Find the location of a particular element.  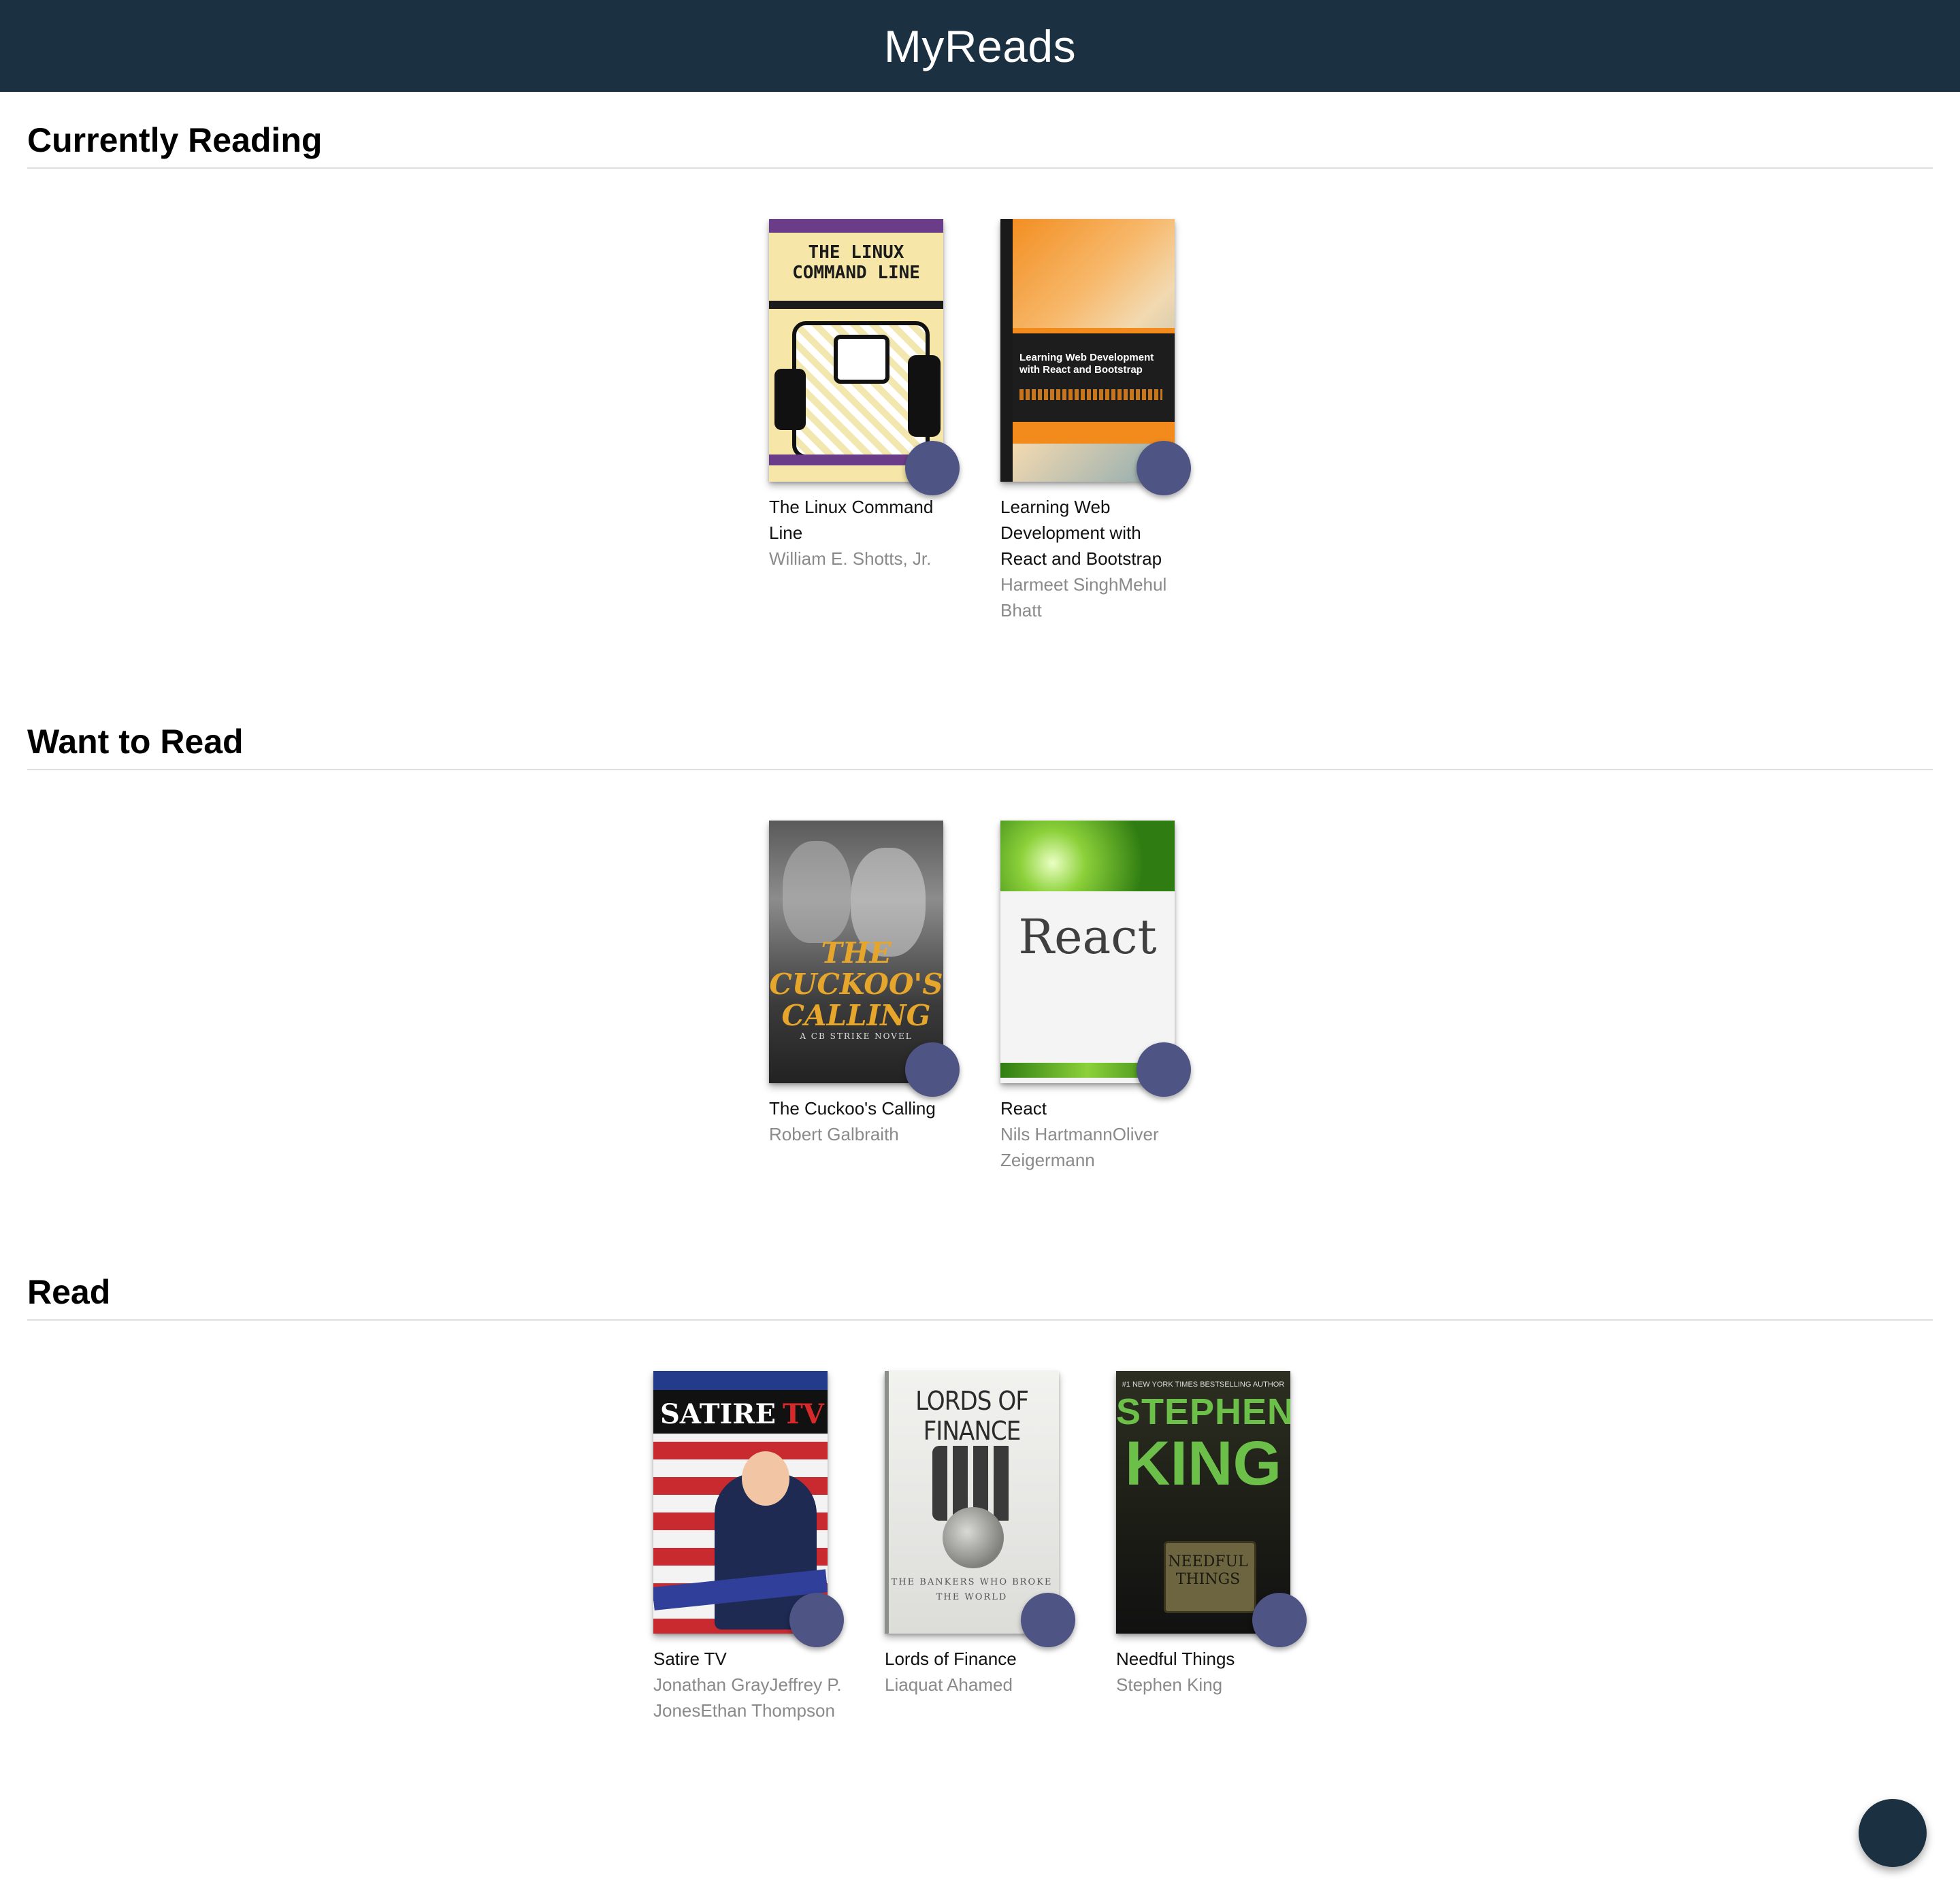

book-cover: THE LINUX COMMAND LINE is located at coordinates (865, 357).